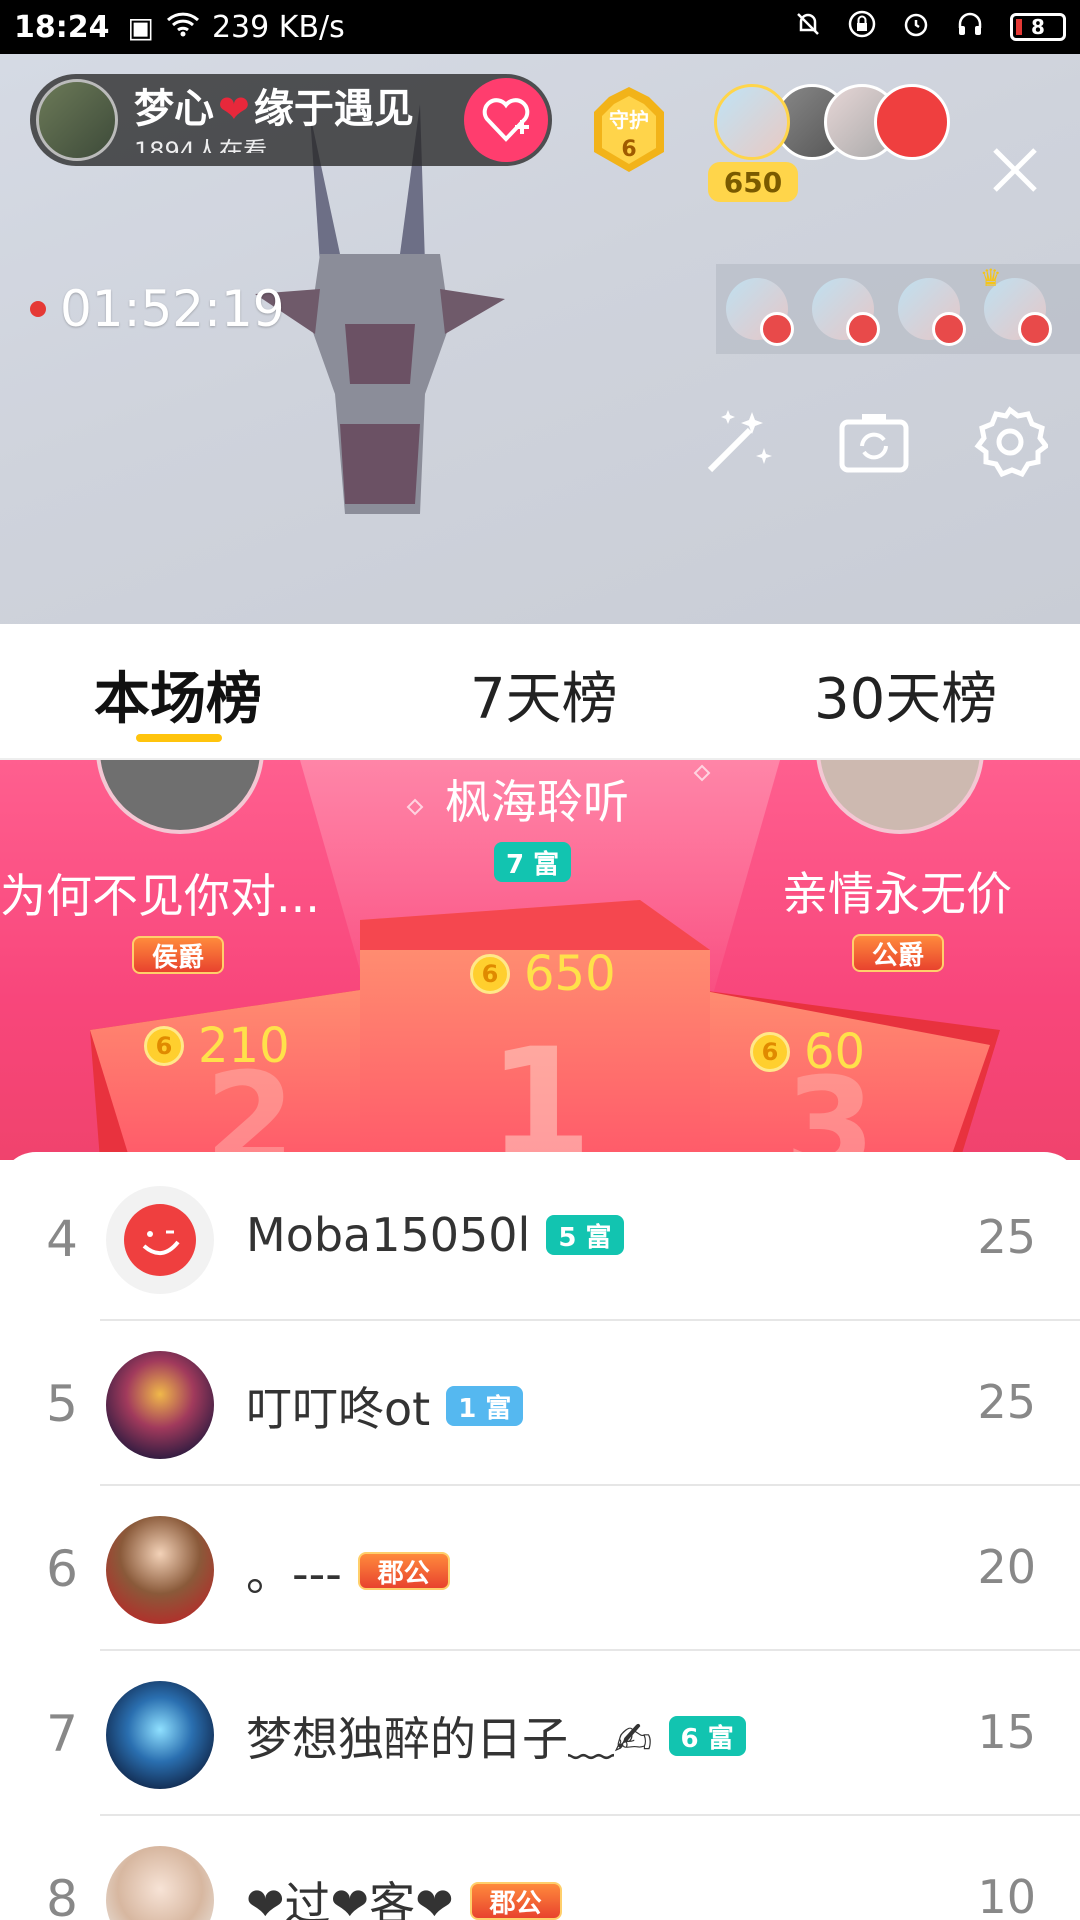 Image resolution: width=1080 pixels, height=1920 pixels. What do you see at coordinates (544, 694) in the screenshot?
I see `tab-7-days: 7天榜` at bounding box center [544, 694].